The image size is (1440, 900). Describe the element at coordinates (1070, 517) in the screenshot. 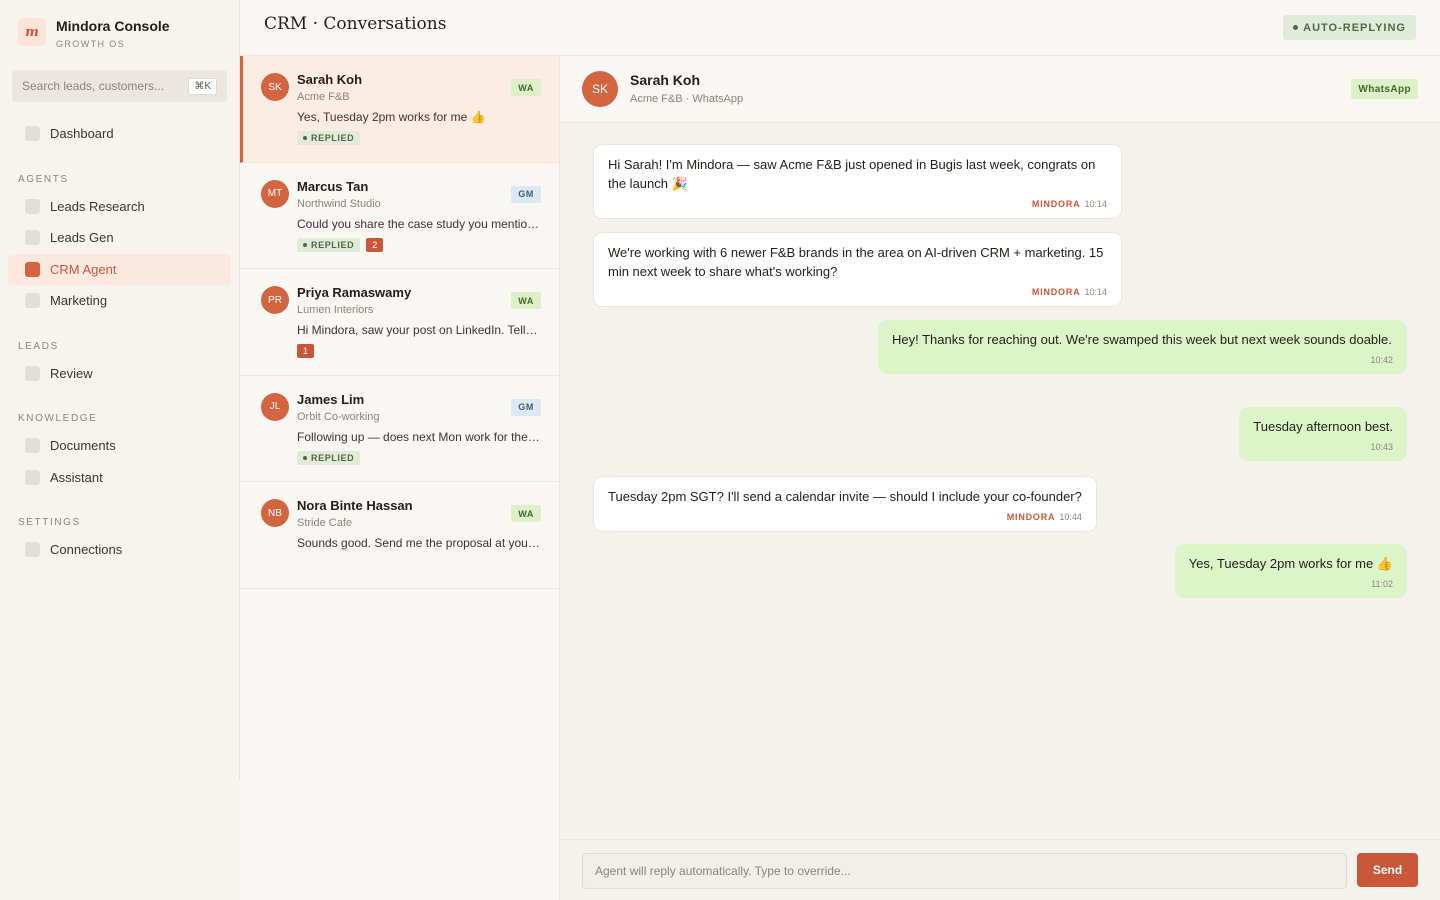

I see `message-time: 10:44` at that location.